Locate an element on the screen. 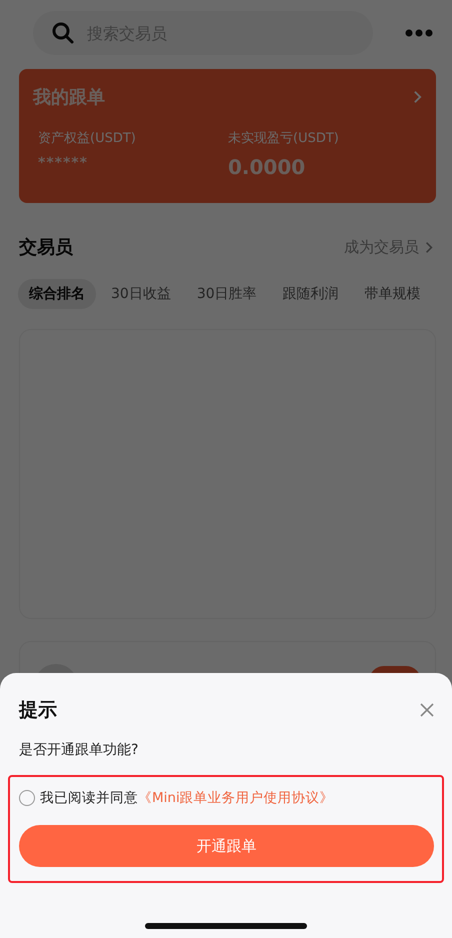  filter-tab: 跟随利润 is located at coordinates (311, 294).